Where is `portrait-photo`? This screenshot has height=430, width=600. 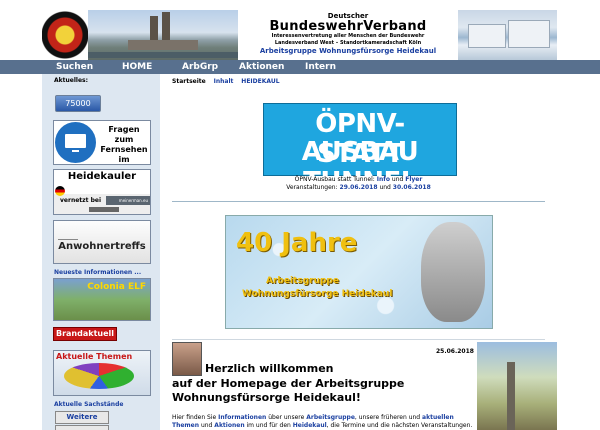
portrait-photo is located at coordinates (453, 272).